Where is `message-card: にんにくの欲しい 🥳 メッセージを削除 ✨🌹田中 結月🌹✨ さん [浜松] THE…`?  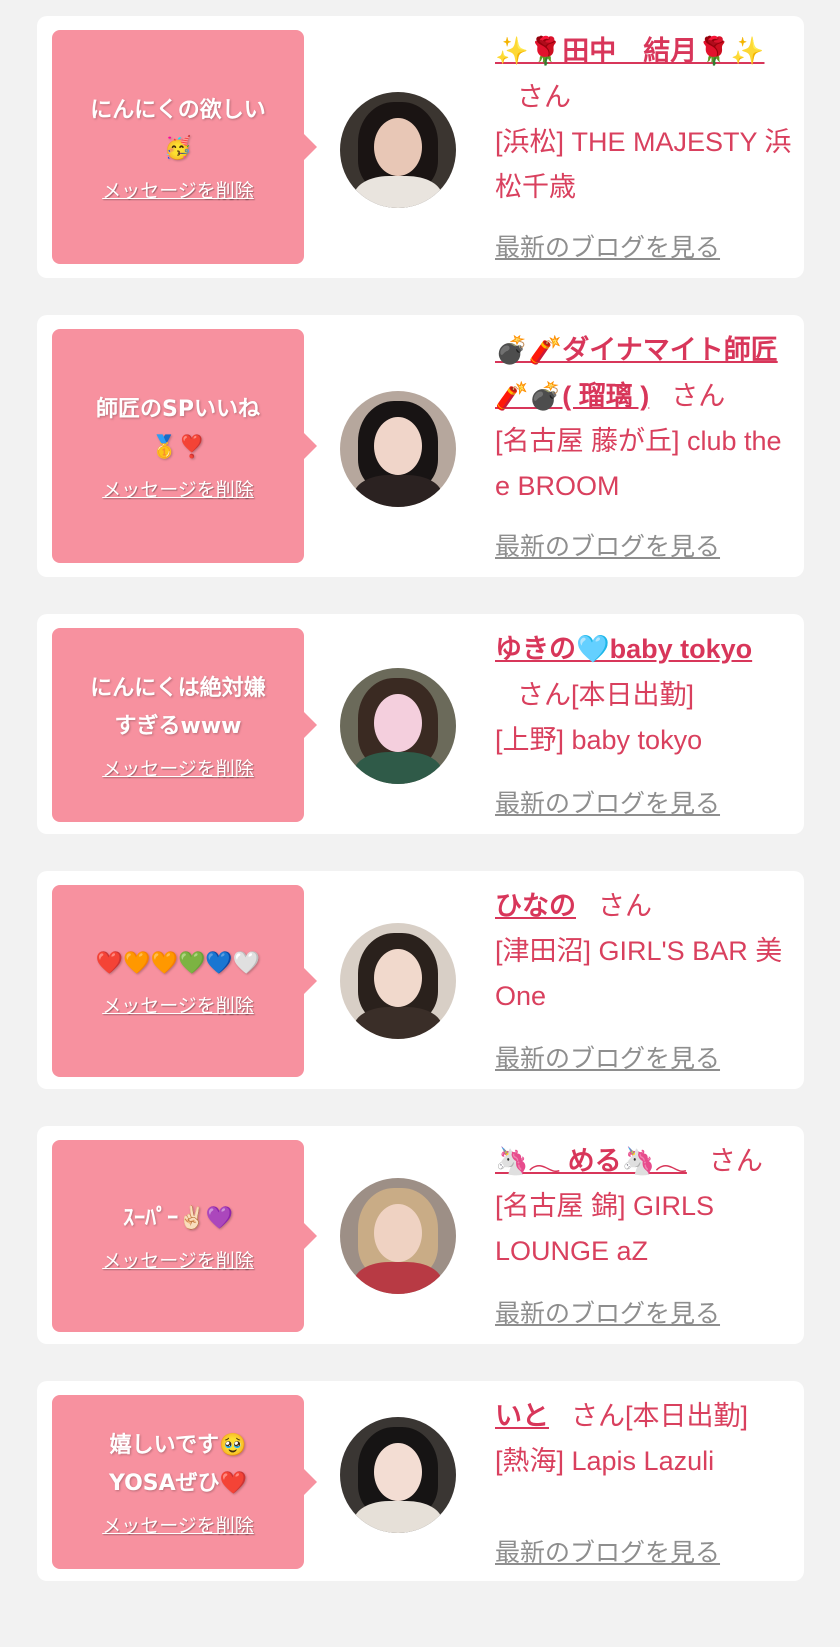 message-card: にんにくの欲しい 🥳 メッセージを削除 ✨🌹田中 結月🌹✨ さん [浜松] THE… is located at coordinates (420, 147).